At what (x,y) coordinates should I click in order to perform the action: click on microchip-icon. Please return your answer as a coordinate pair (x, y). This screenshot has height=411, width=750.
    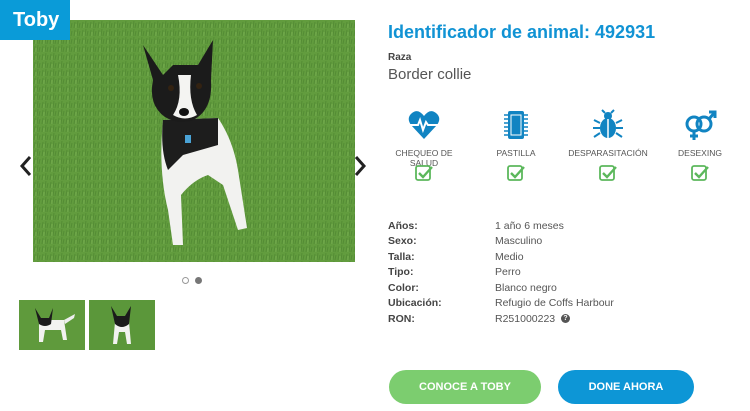
    Looking at the image, I should click on (516, 125).